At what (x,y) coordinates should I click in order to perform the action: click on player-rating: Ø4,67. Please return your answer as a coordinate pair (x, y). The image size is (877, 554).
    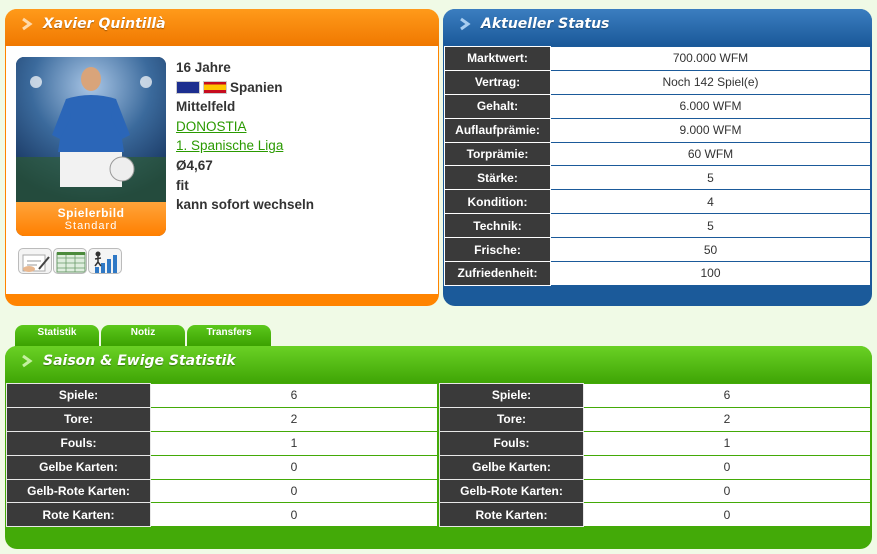
    Looking at the image, I should click on (194, 165).